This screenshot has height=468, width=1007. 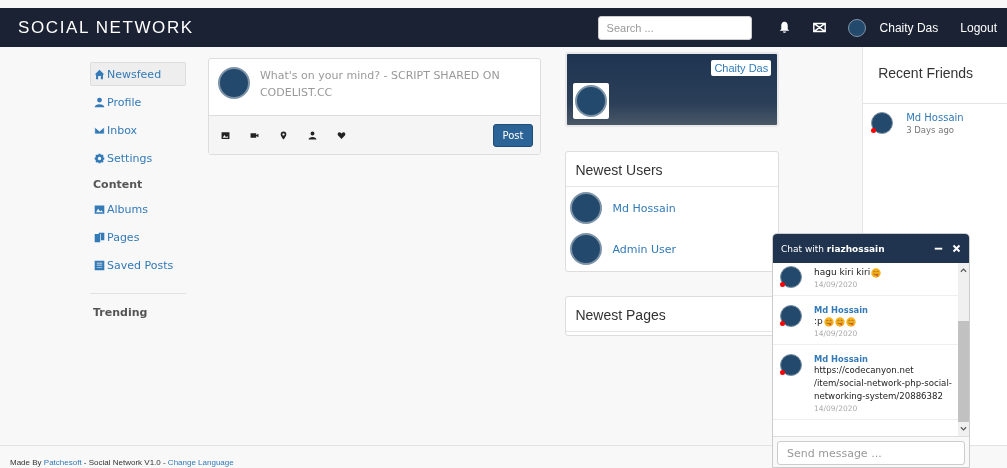 I want to click on logout-link: Logout, so click(x=978, y=27).